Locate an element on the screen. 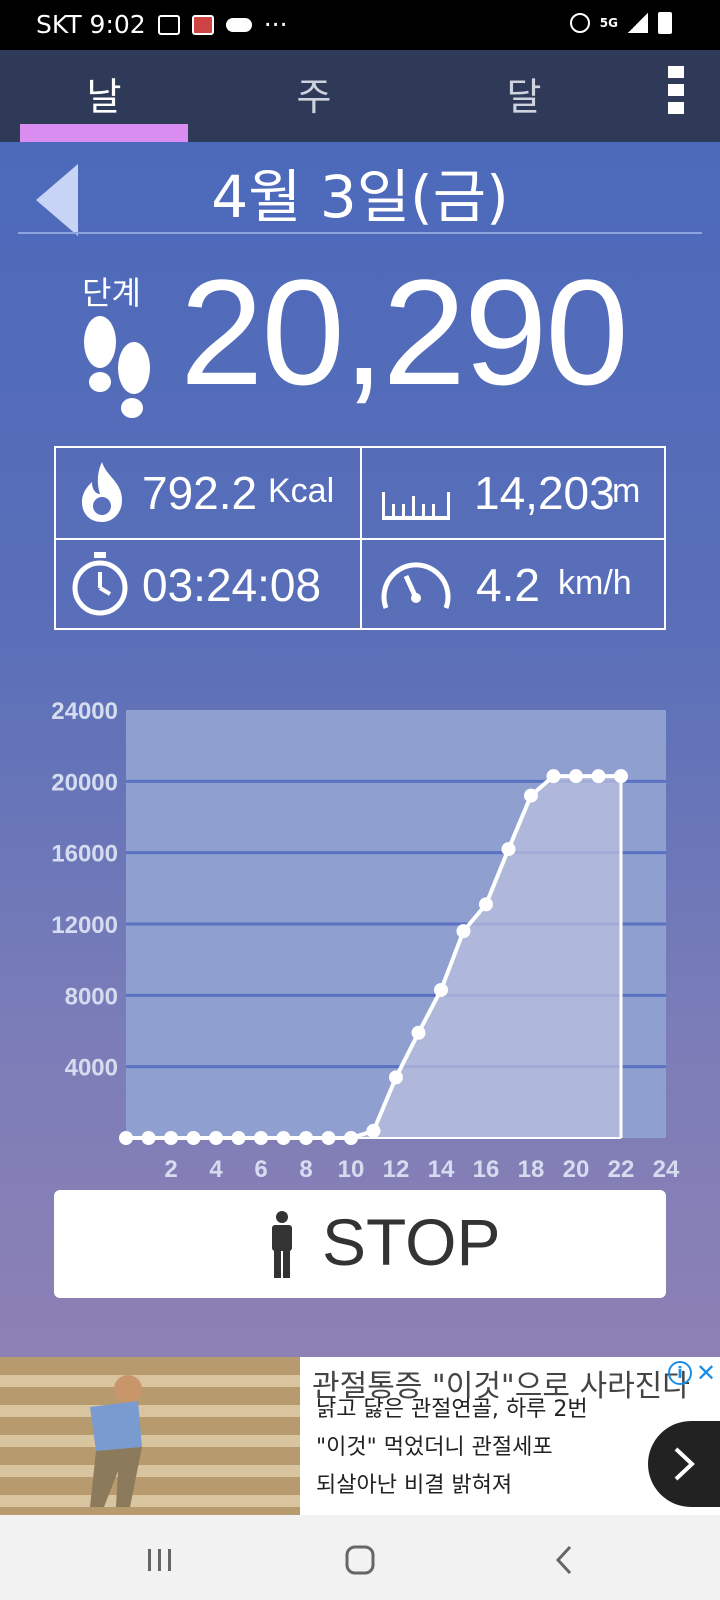 The image size is (720, 1600). speed-stat: 4.2 km/h is located at coordinates (513, 585).